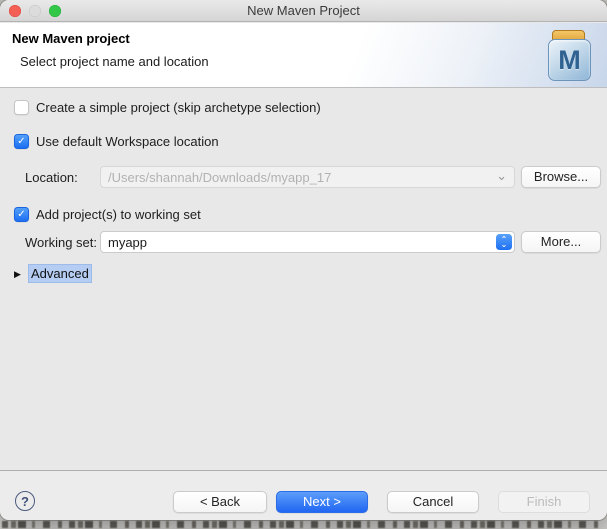  Describe the element at coordinates (220, 502) in the screenshot. I see `back-button: < Back` at that location.